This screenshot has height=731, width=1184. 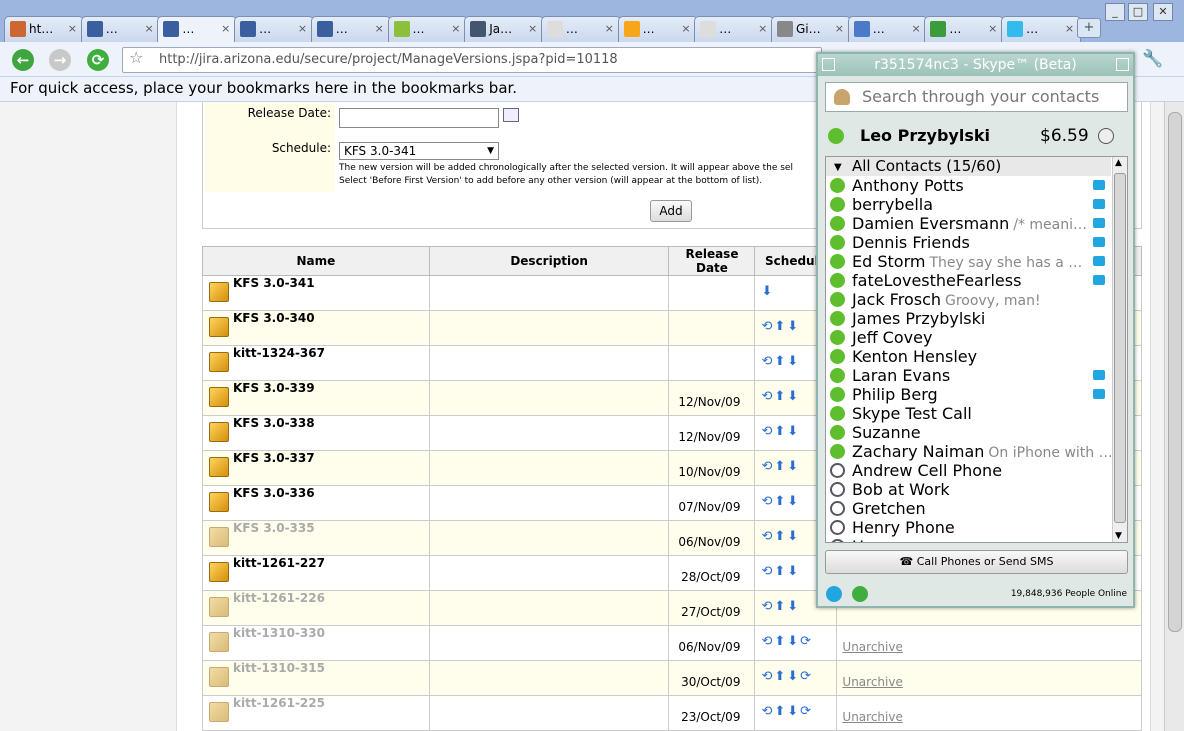 I want to click on version-name: kitt-1310-330, so click(x=316, y=639).